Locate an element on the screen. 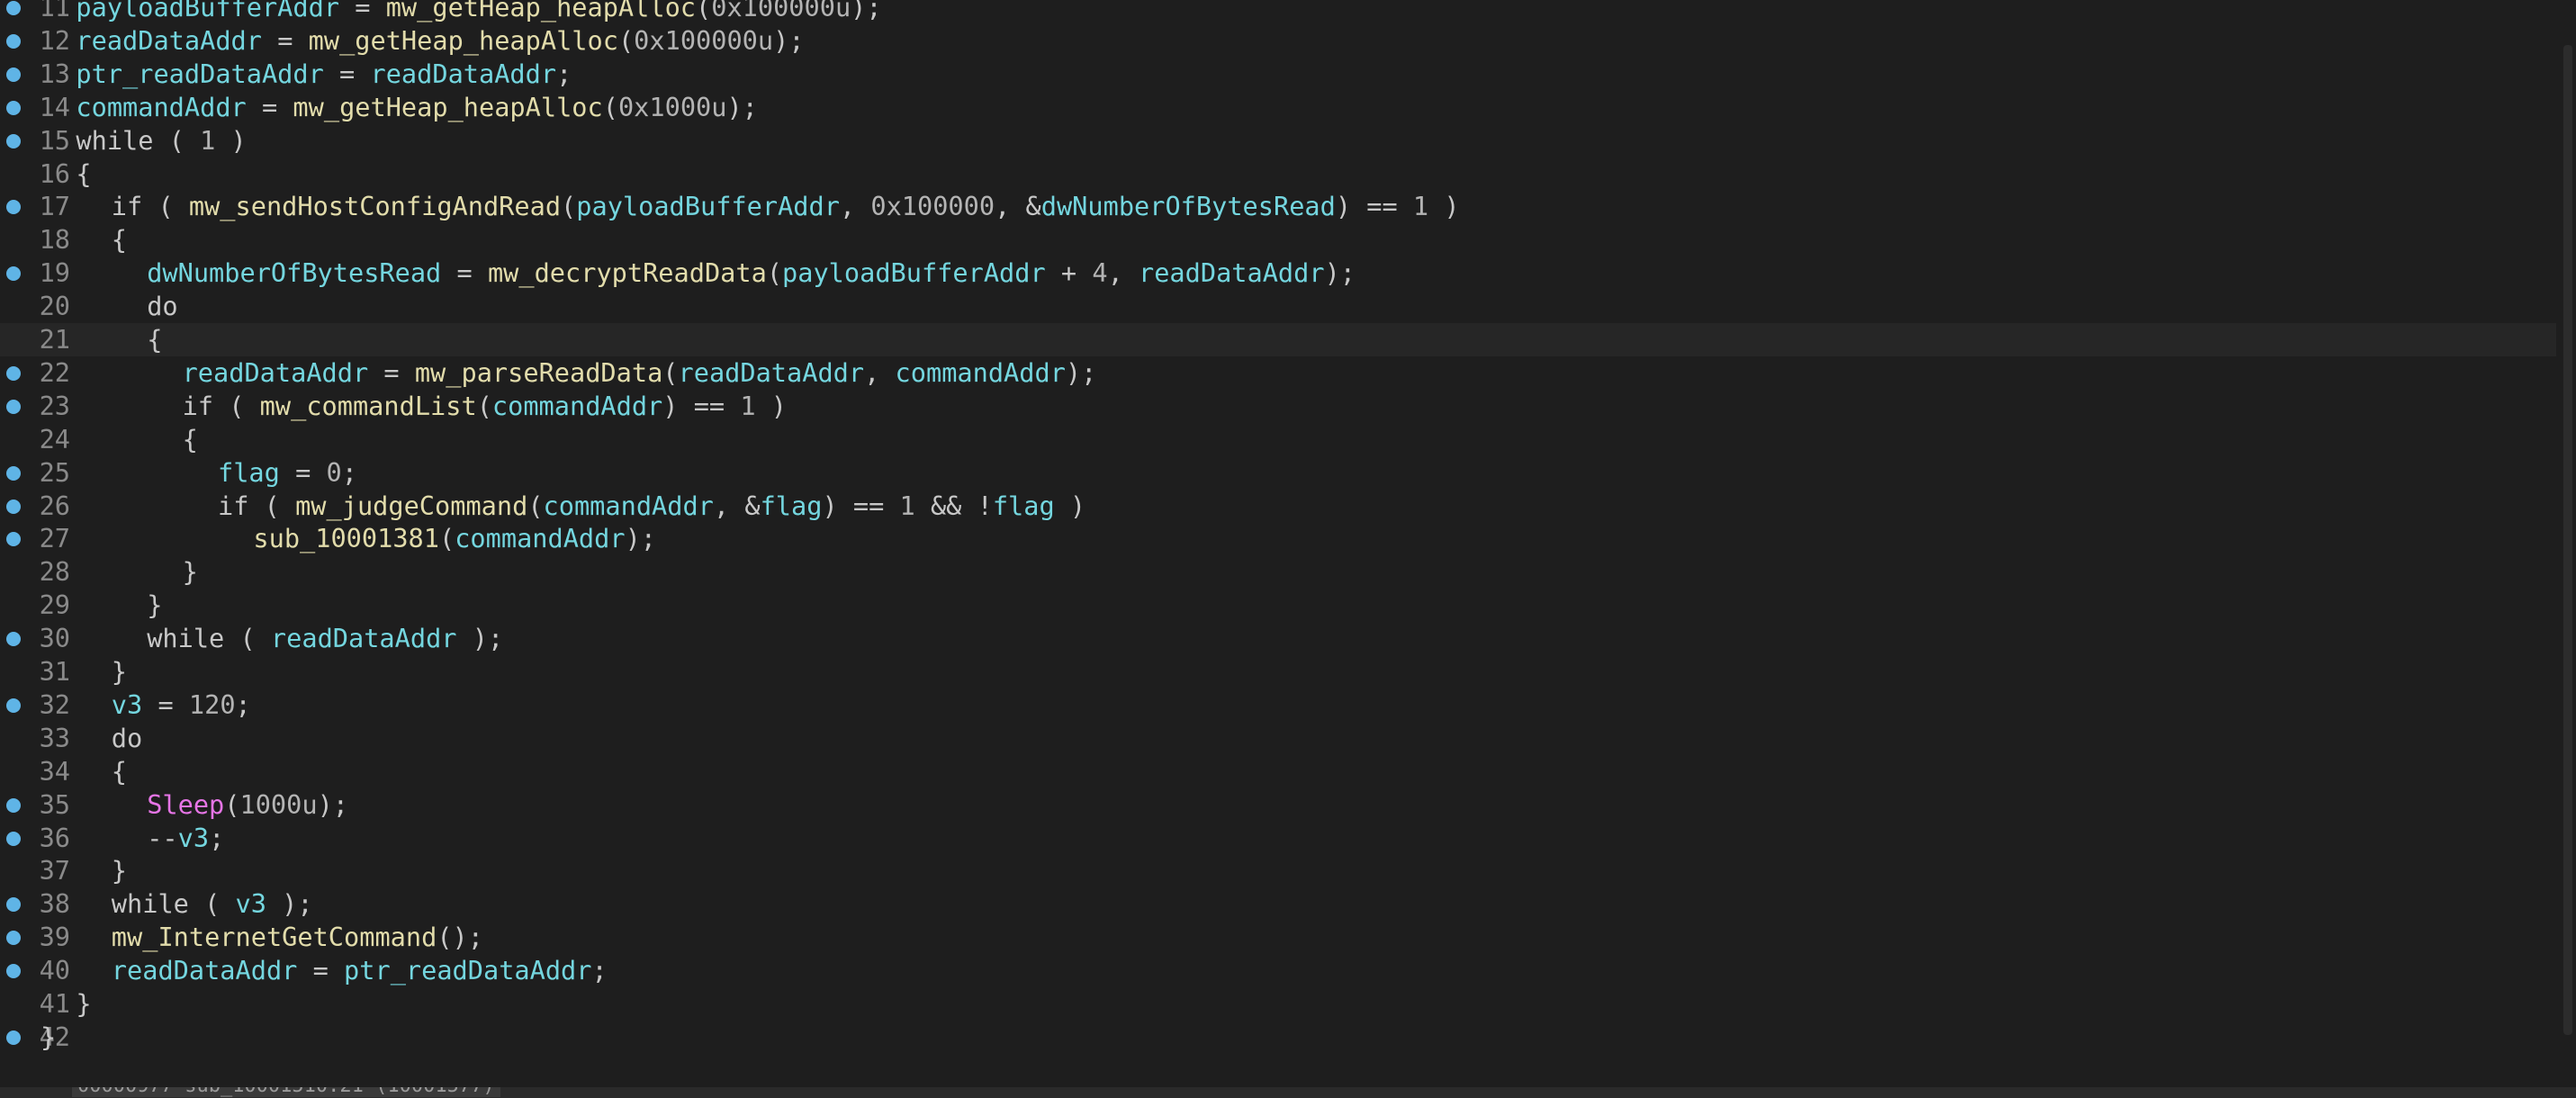  code-line: 33 do is located at coordinates (1278, 738).